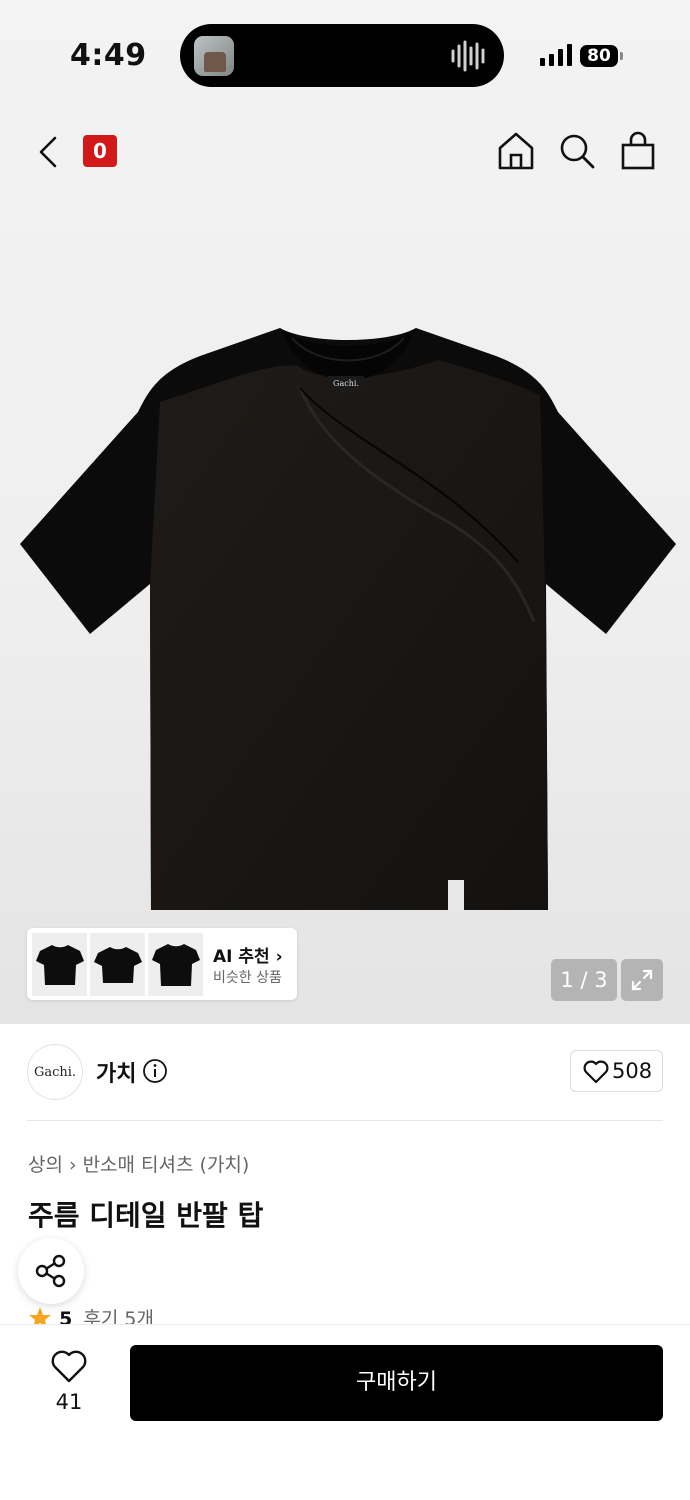 The image size is (690, 1500). Describe the element at coordinates (72, 1165) in the screenshot. I see `chevron-right-icon: ›` at that location.